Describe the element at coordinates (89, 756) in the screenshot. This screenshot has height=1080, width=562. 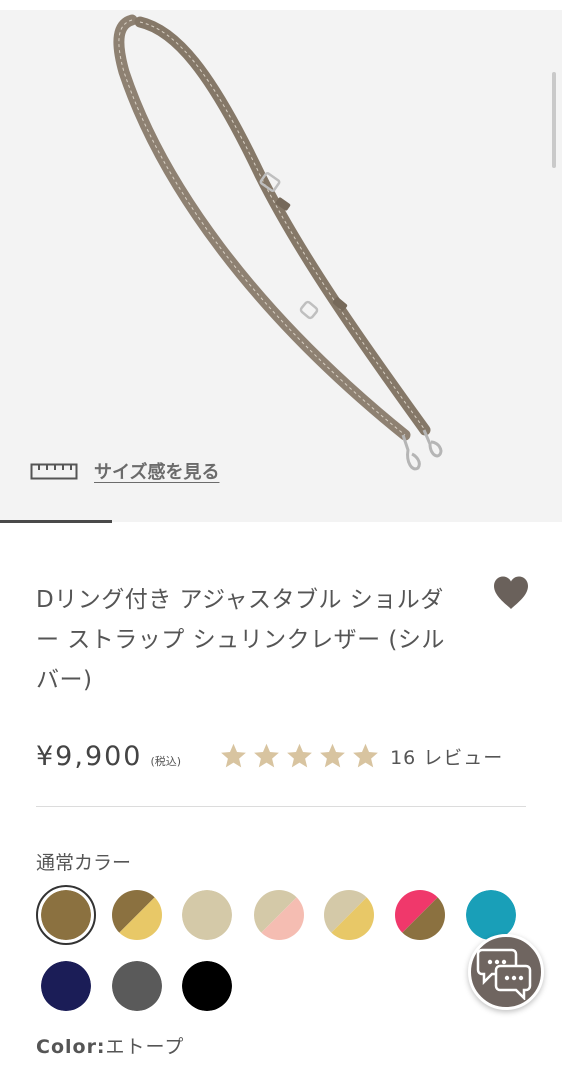
I see `product-price: ¥9,900` at that location.